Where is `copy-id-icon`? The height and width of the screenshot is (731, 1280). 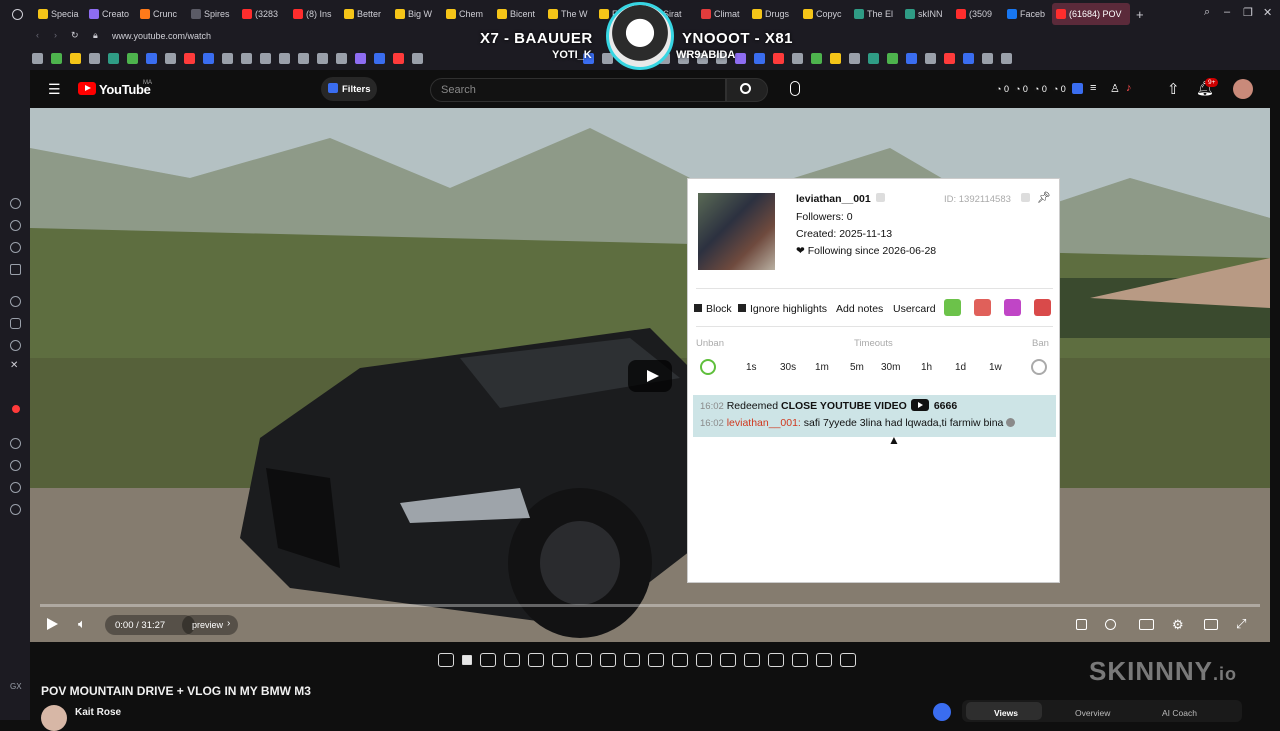 copy-id-icon is located at coordinates (1025, 197).